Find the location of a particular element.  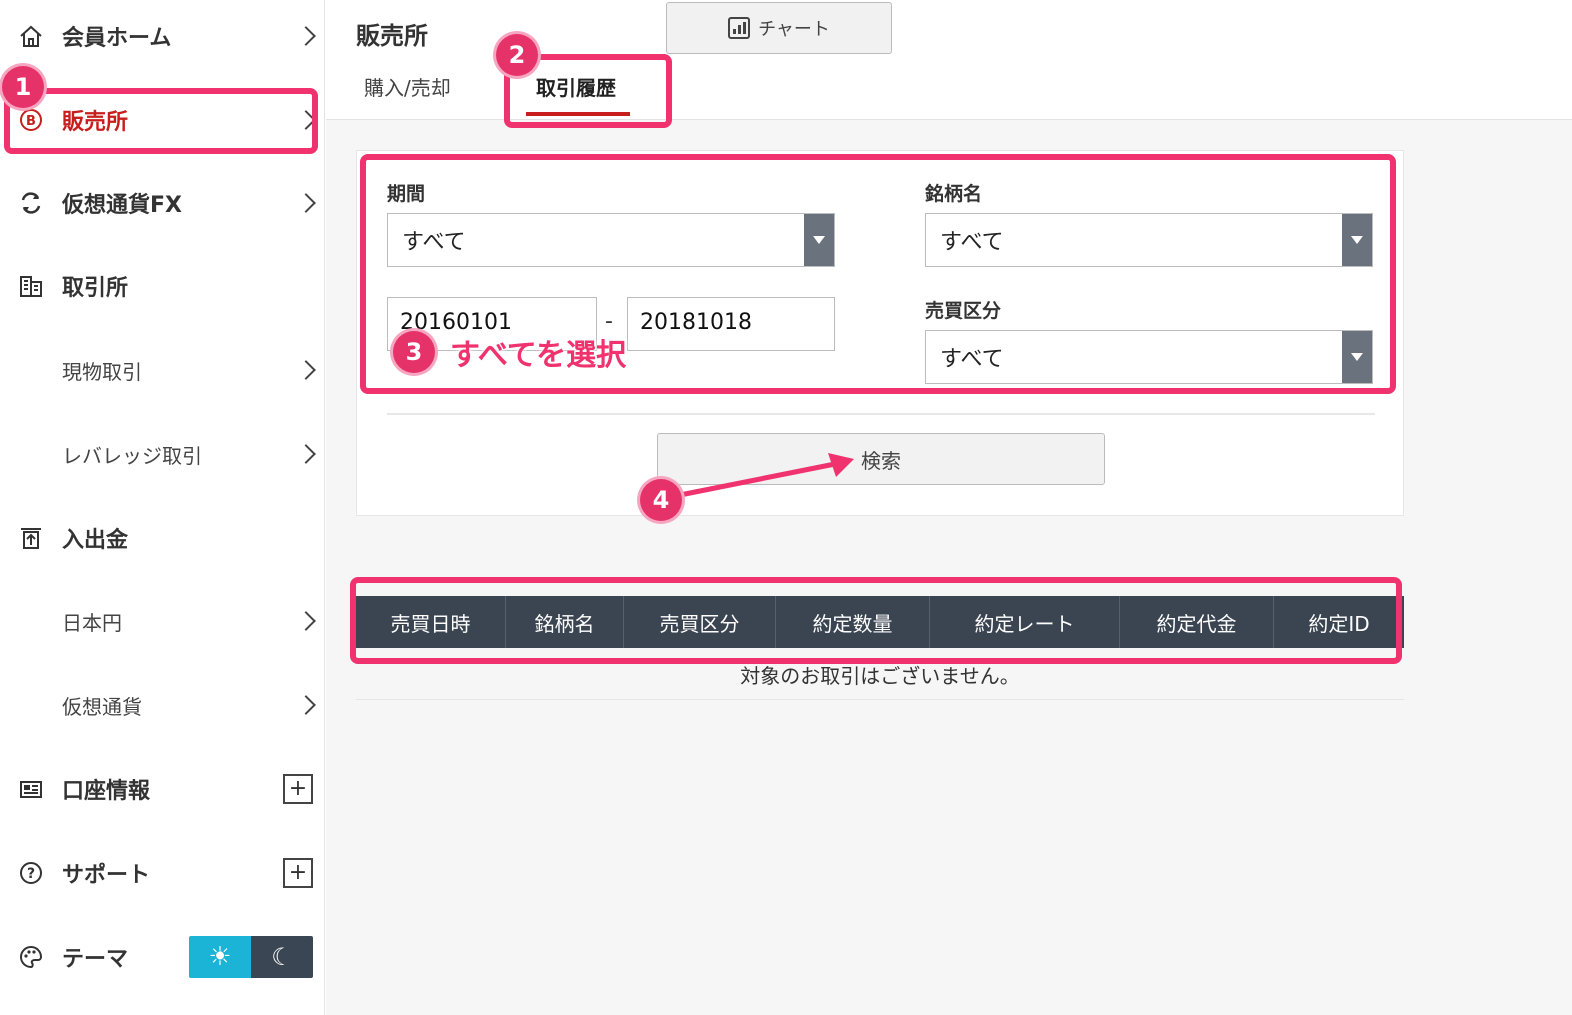

sidebar-item-label: 現物取引 is located at coordinates (102, 371).